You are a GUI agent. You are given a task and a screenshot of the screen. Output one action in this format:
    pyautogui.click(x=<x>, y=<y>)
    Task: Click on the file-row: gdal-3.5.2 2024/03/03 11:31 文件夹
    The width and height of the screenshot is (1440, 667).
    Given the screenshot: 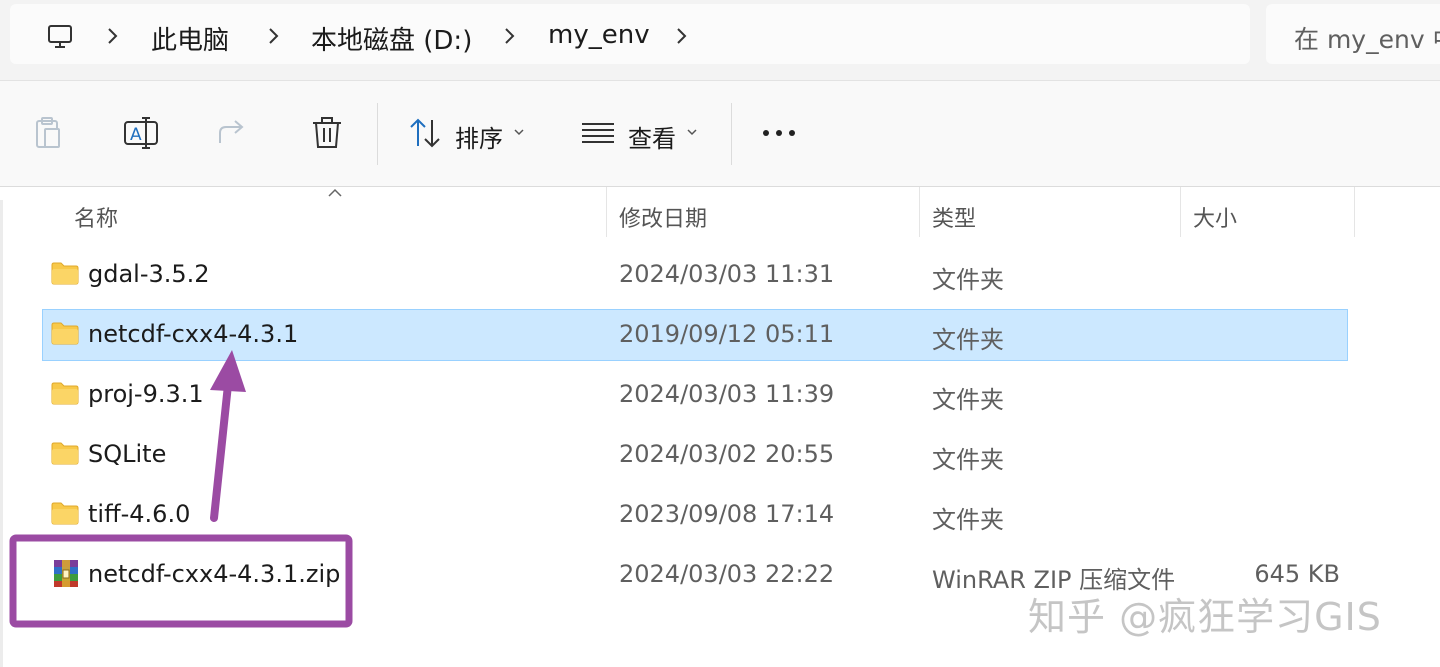 What is the action you would take?
    pyautogui.click(x=695, y=275)
    